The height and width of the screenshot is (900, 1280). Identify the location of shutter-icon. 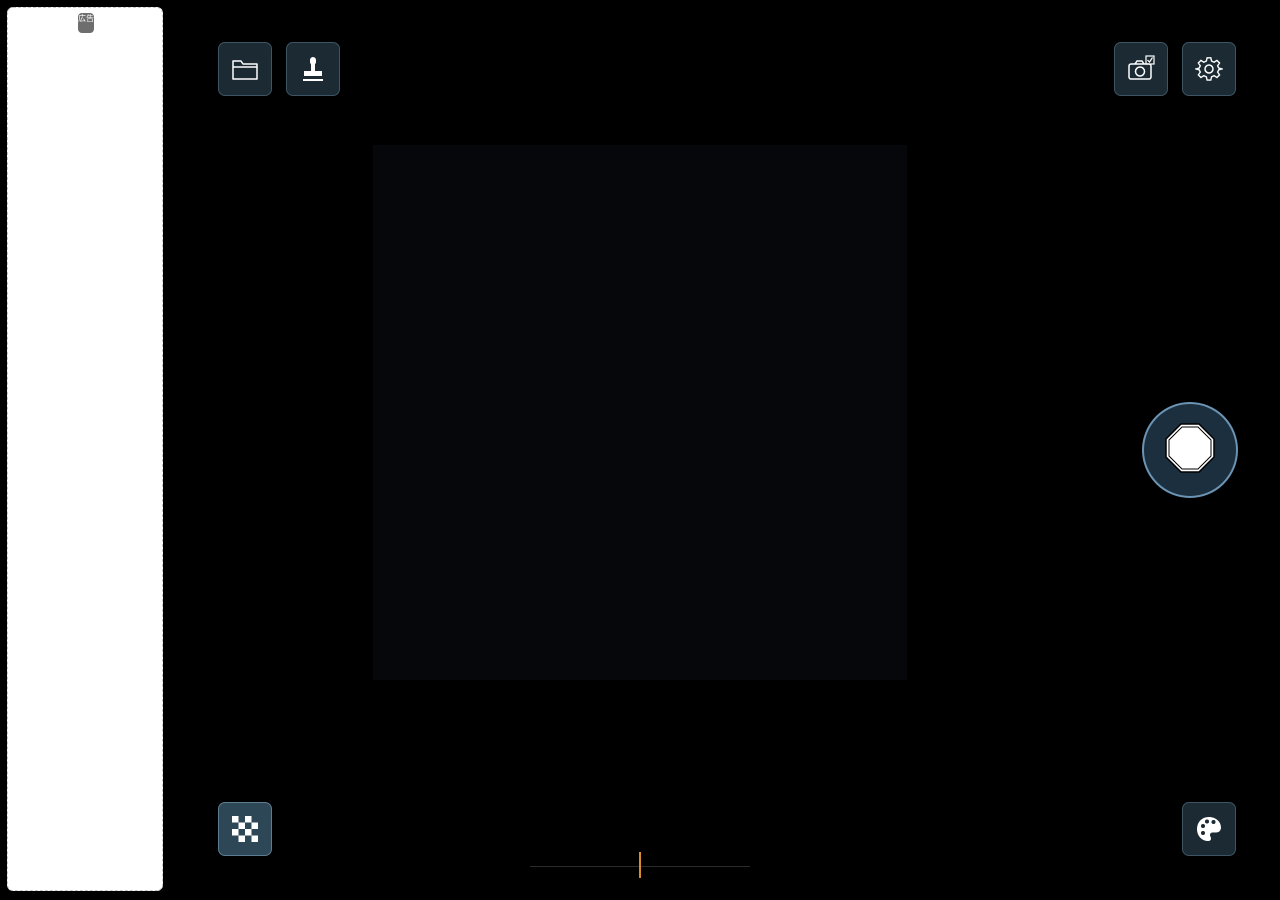
(1190, 450).